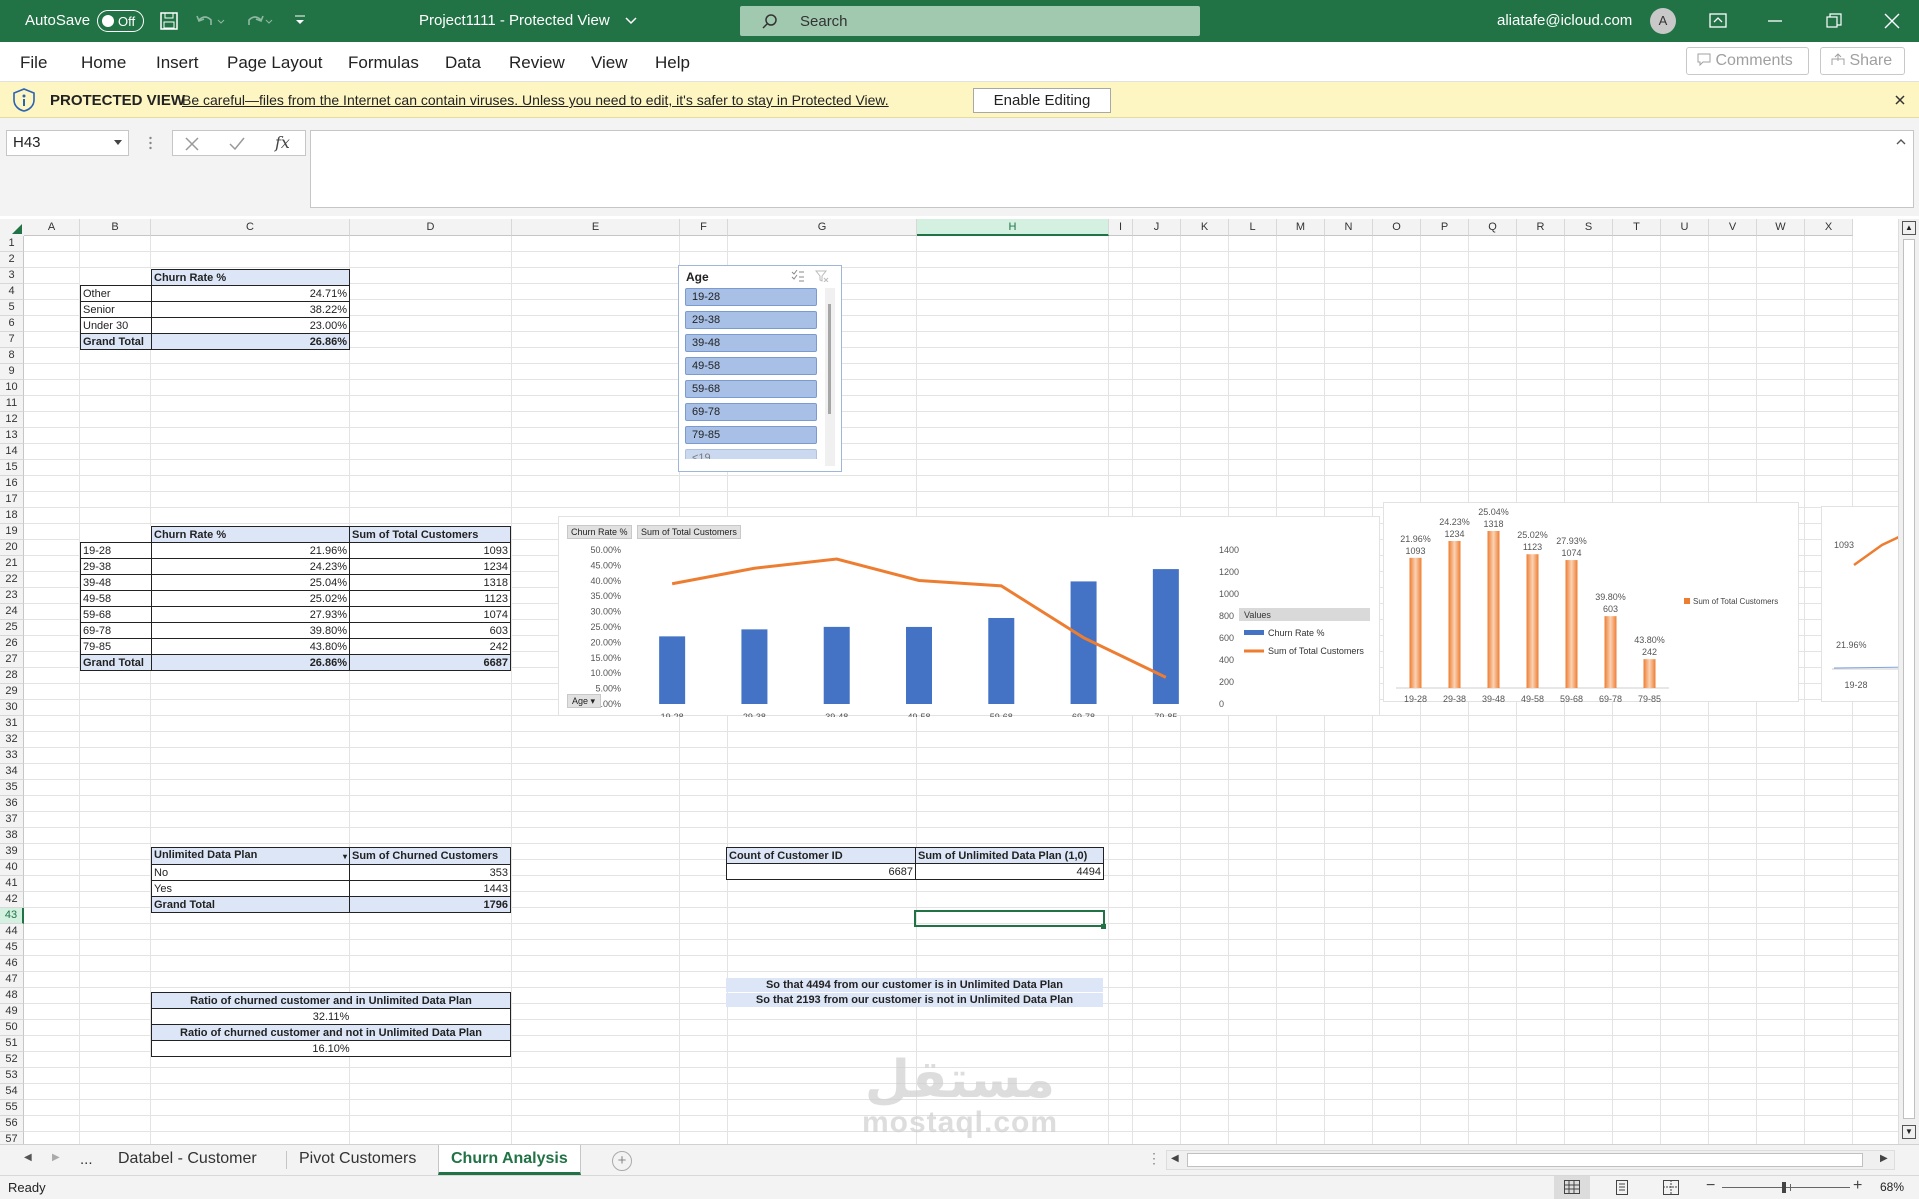 This screenshot has height=1199, width=1919. I want to click on table-row: Yes 1443, so click(331, 888).